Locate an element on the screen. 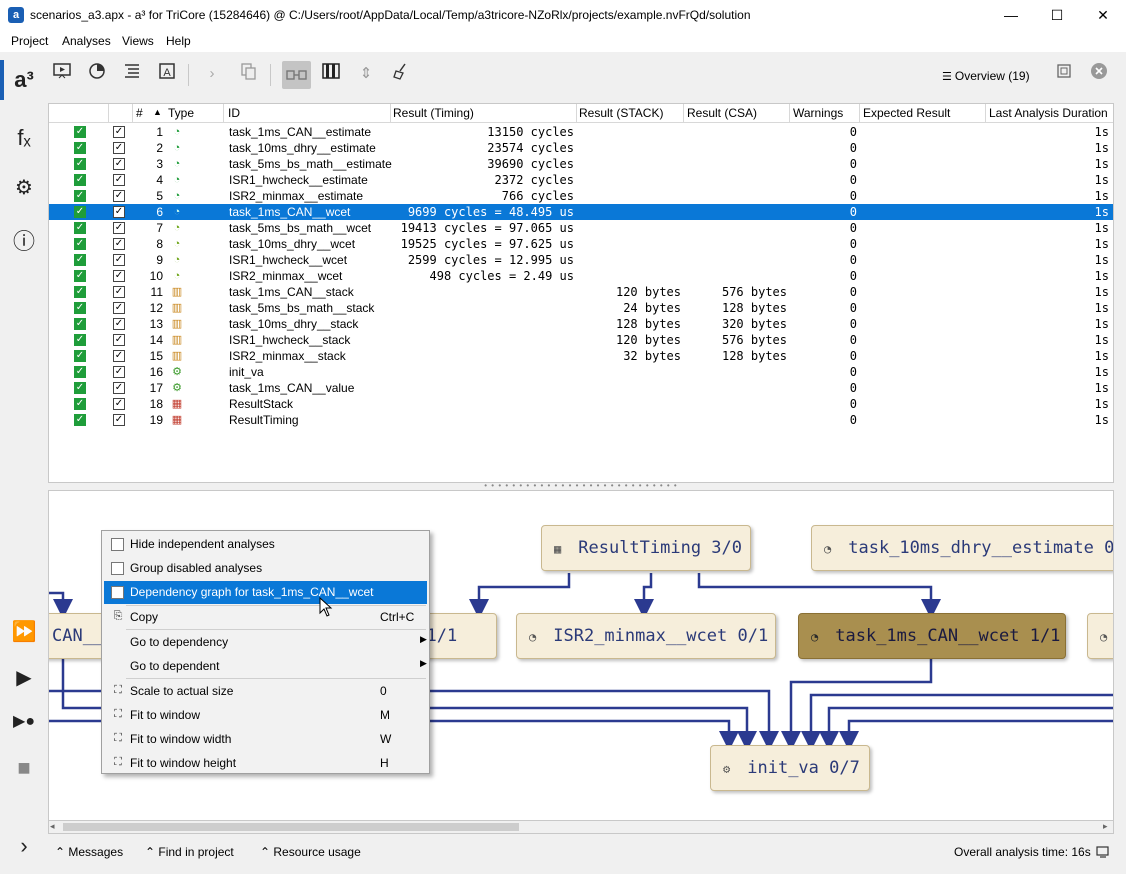 The image size is (1126, 874). graph-node-offscreen: ◔ is located at coordinates (1100, 636).